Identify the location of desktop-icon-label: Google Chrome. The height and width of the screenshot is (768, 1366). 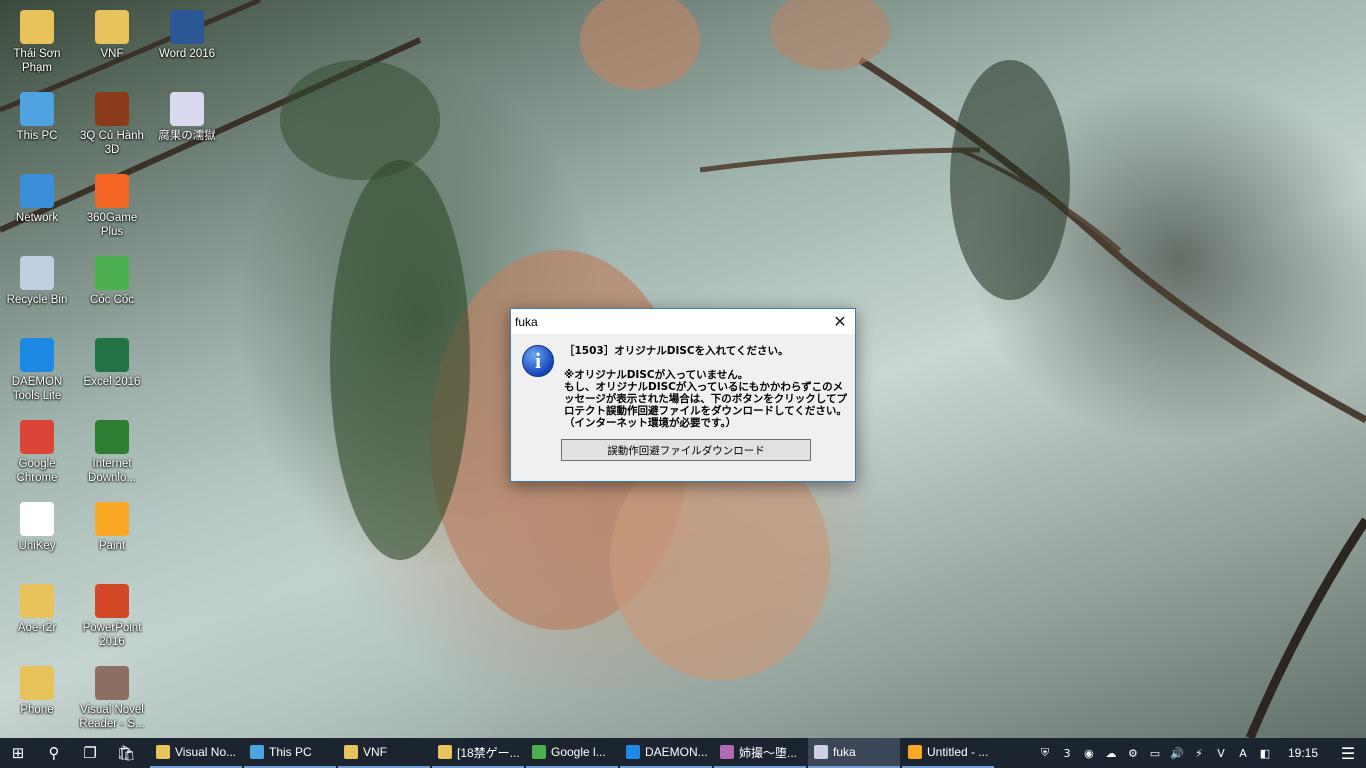
(37, 471).